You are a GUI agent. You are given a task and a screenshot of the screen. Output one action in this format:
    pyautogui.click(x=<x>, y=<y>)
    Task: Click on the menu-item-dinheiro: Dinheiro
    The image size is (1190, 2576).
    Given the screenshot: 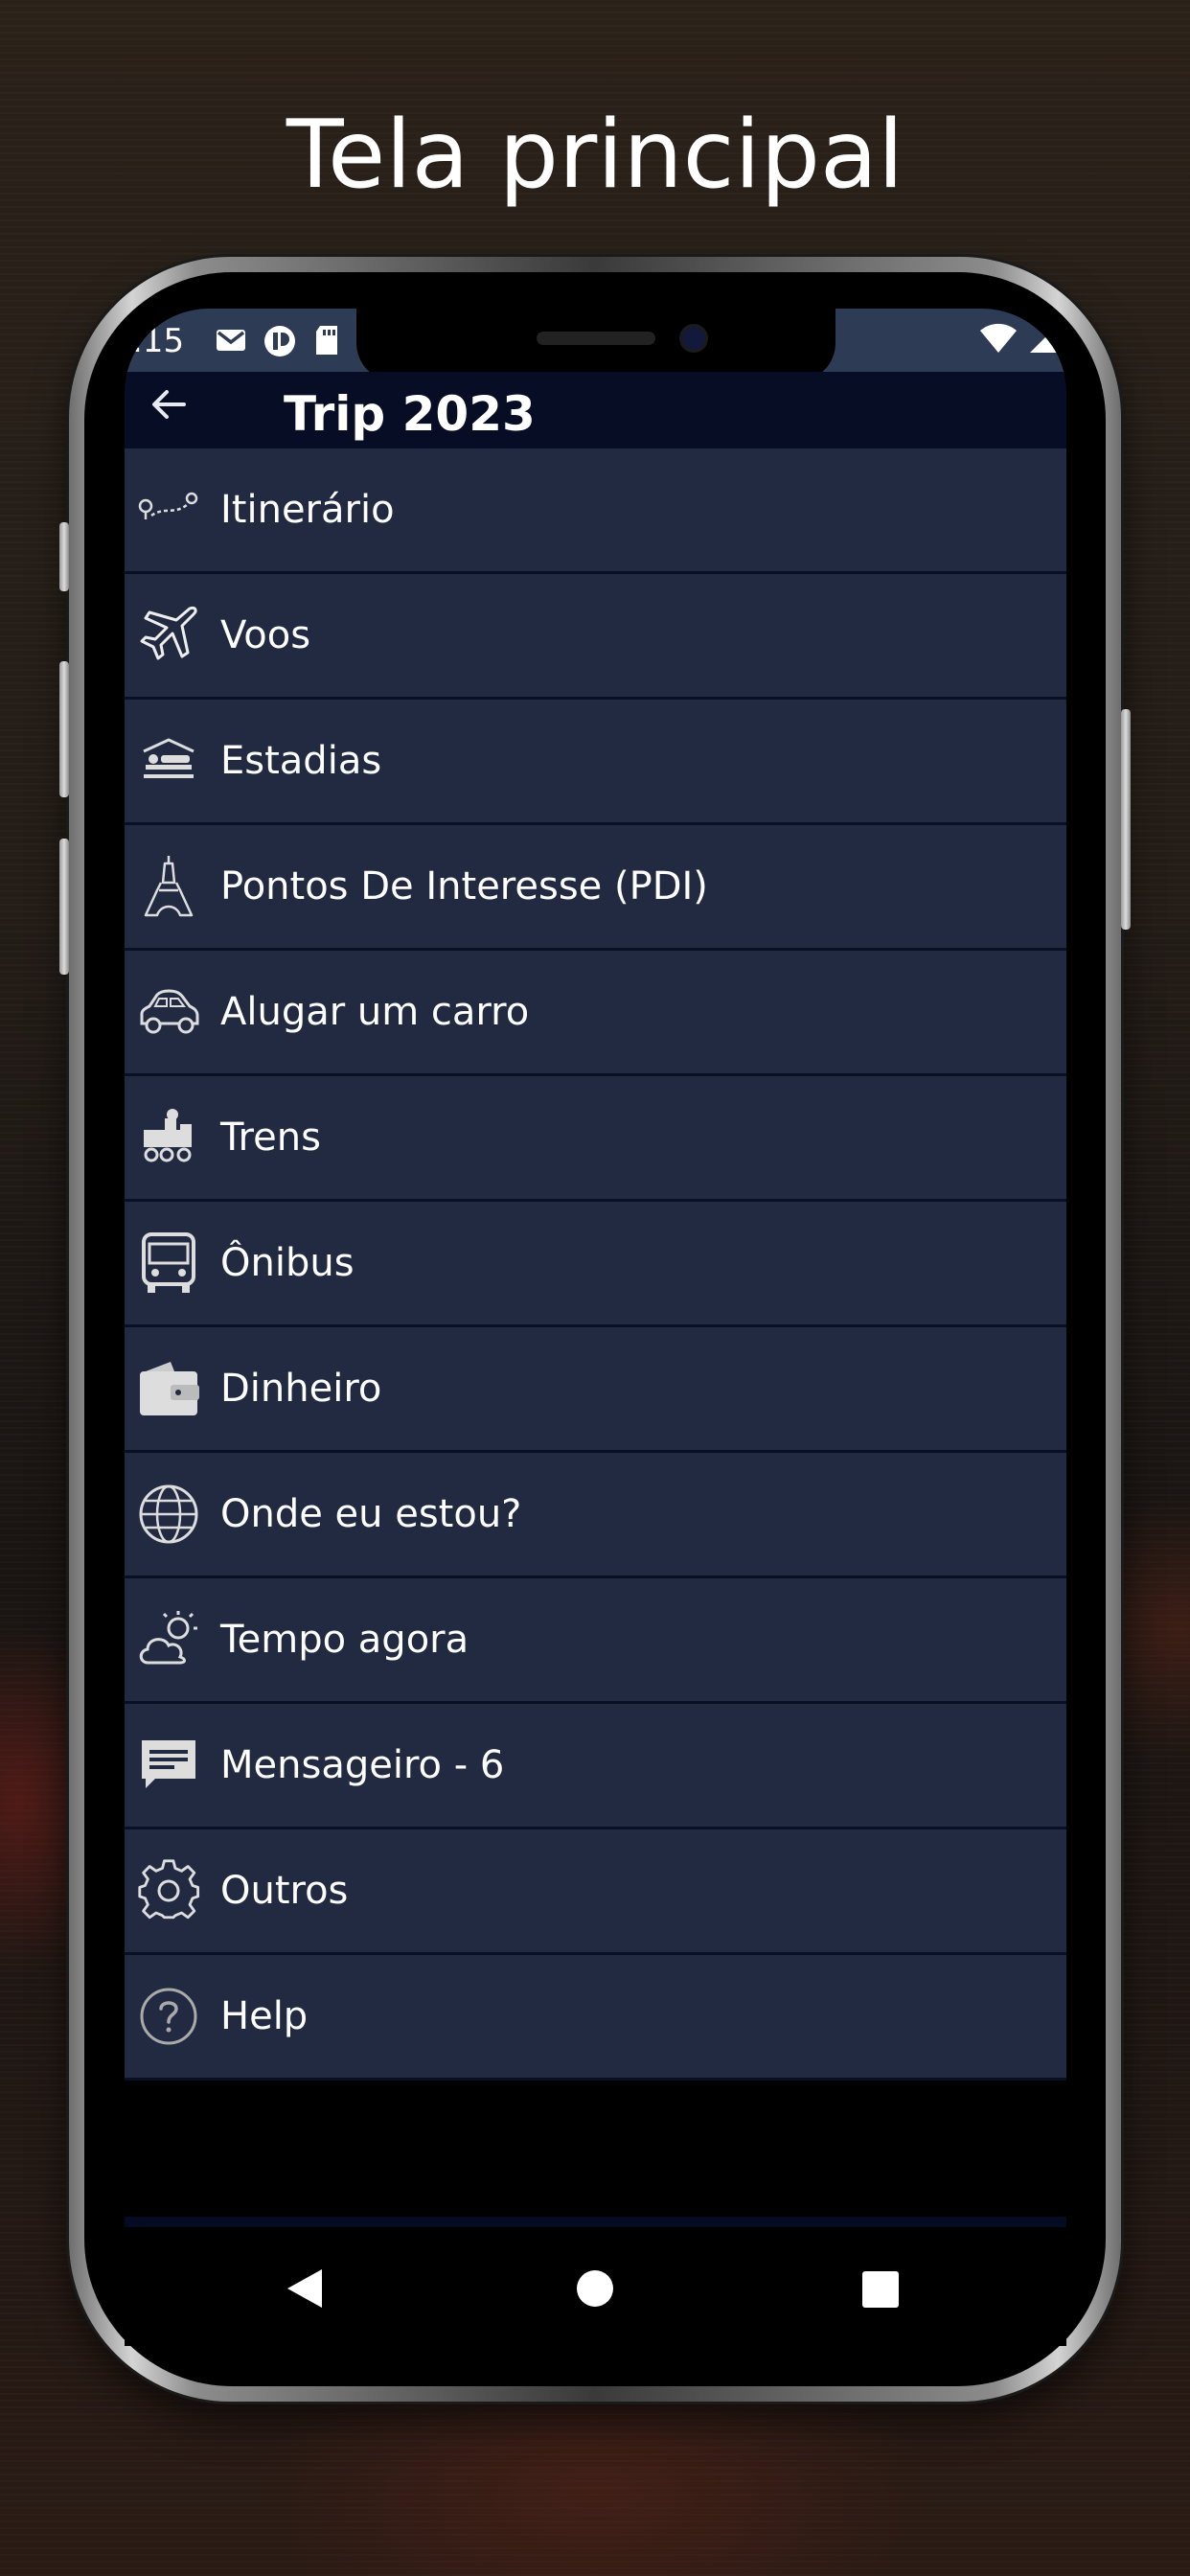 What is the action you would take?
    pyautogui.click(x=595, y=1390)
    